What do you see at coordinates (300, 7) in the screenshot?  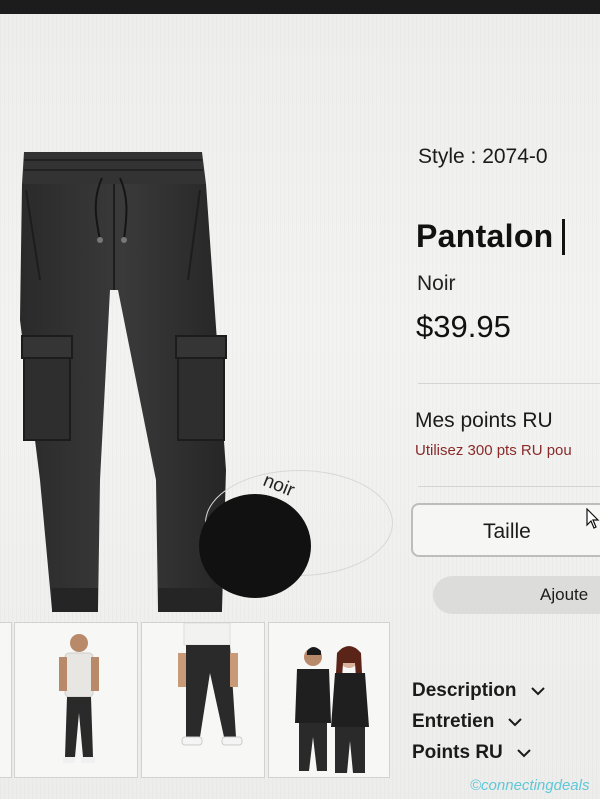 I see `monitor-bezel` at bounding box center [300, 7].